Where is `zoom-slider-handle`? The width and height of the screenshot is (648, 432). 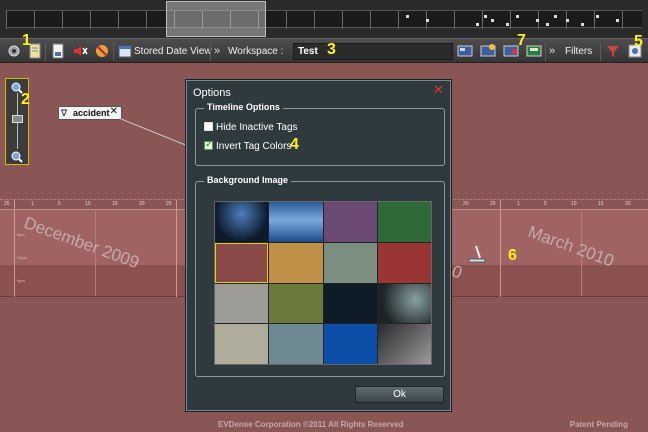 zoom-slider-handle is located at coordinates (17, 119).